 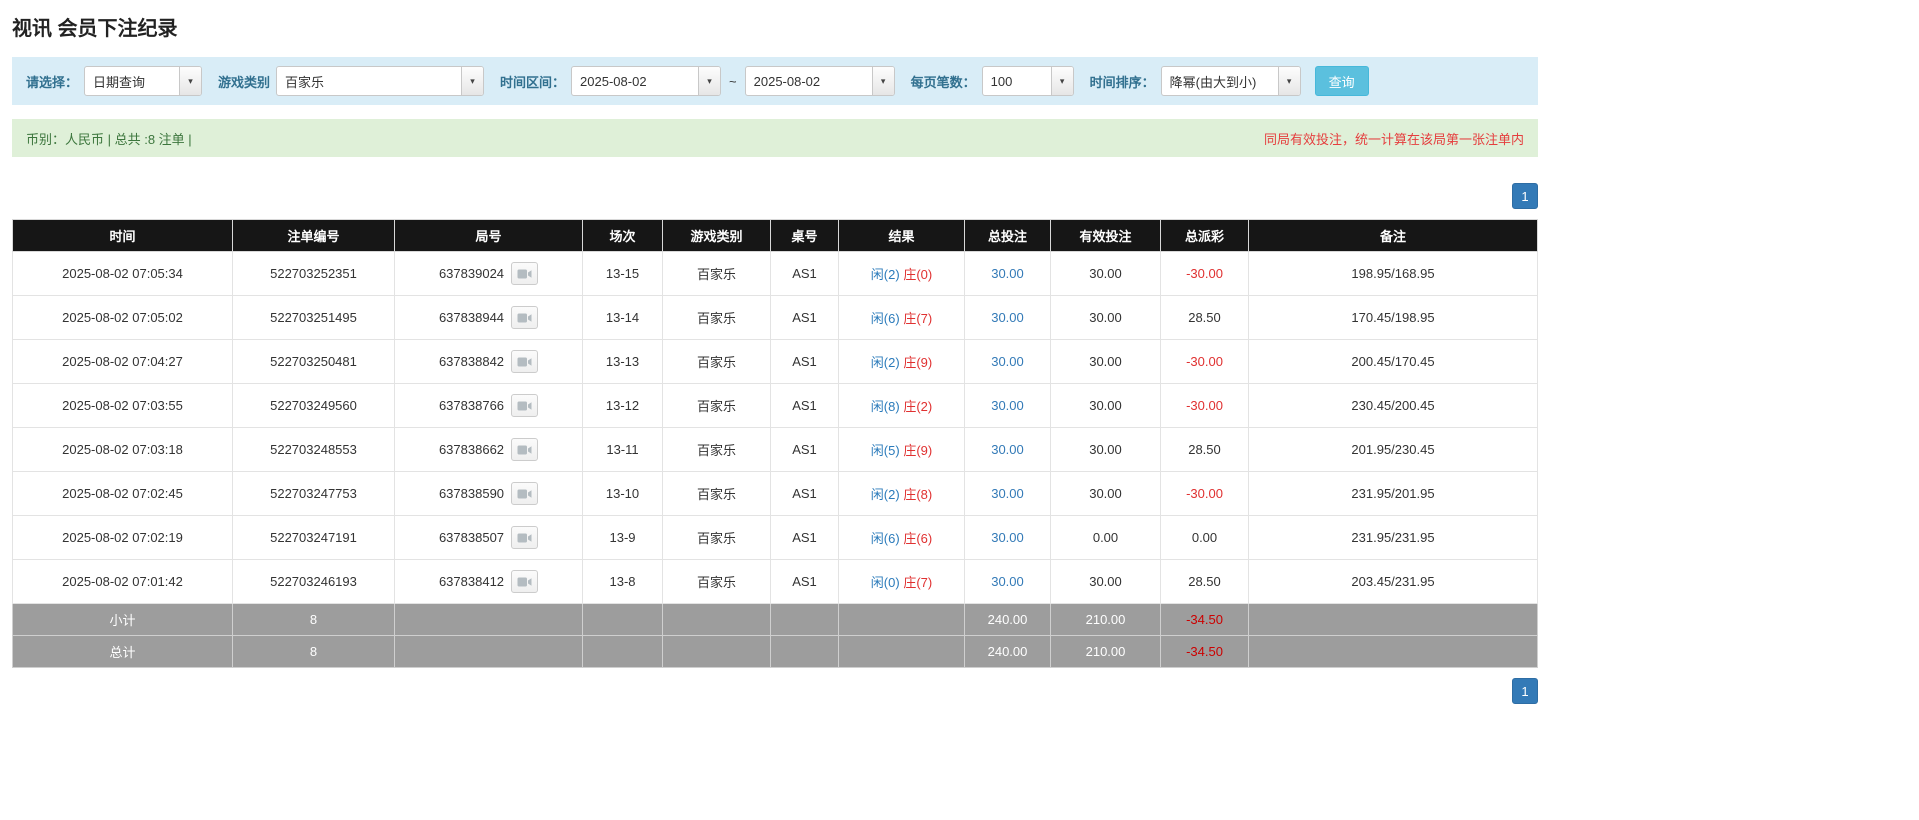 I want to click on game-type-select: 百家乐 ▾, so click(x=380, y=81).